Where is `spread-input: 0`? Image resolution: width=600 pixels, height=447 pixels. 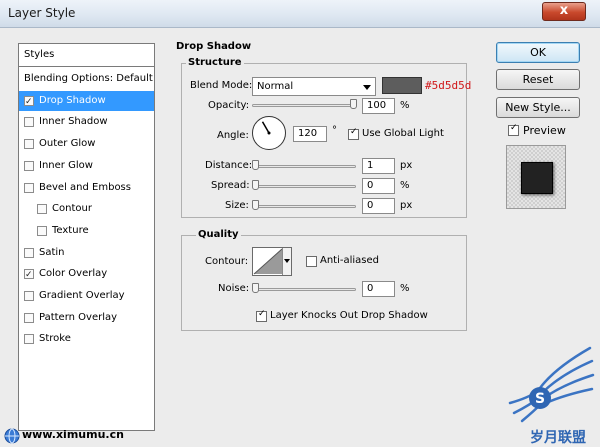 spread-input: 0 is located at coordinates (378, 186).